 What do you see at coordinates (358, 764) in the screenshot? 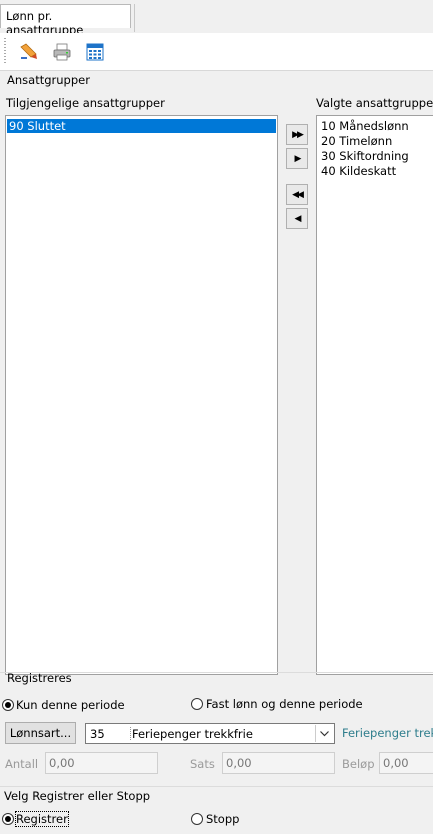
I see `belop-label: Beløp` at bounding box center [358, 764].